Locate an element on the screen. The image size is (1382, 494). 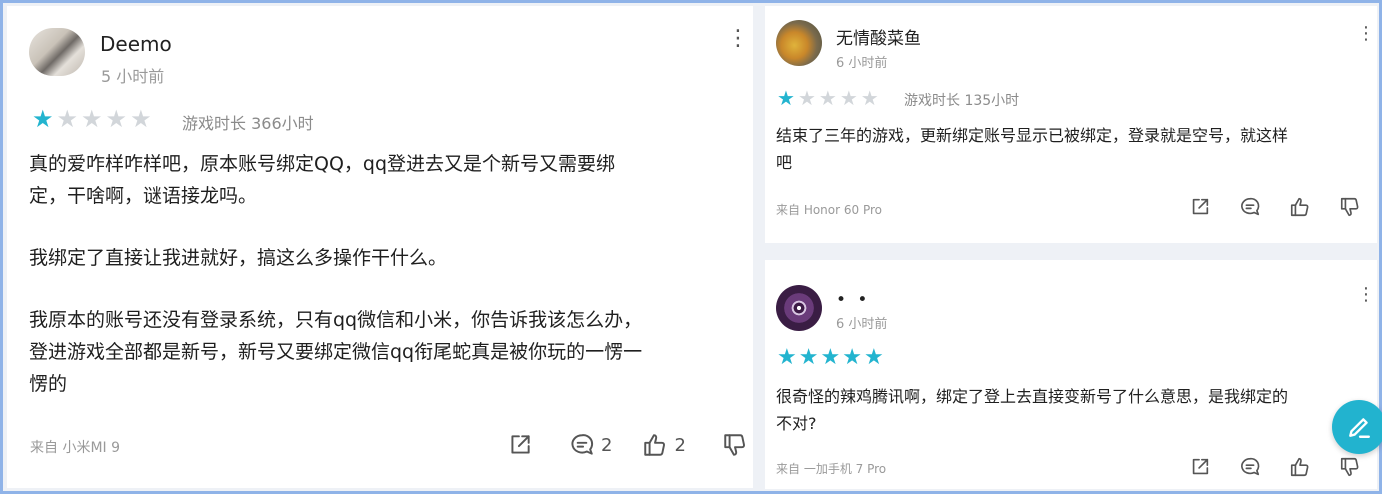
write-review-button is located at coordinates (1357, 427).